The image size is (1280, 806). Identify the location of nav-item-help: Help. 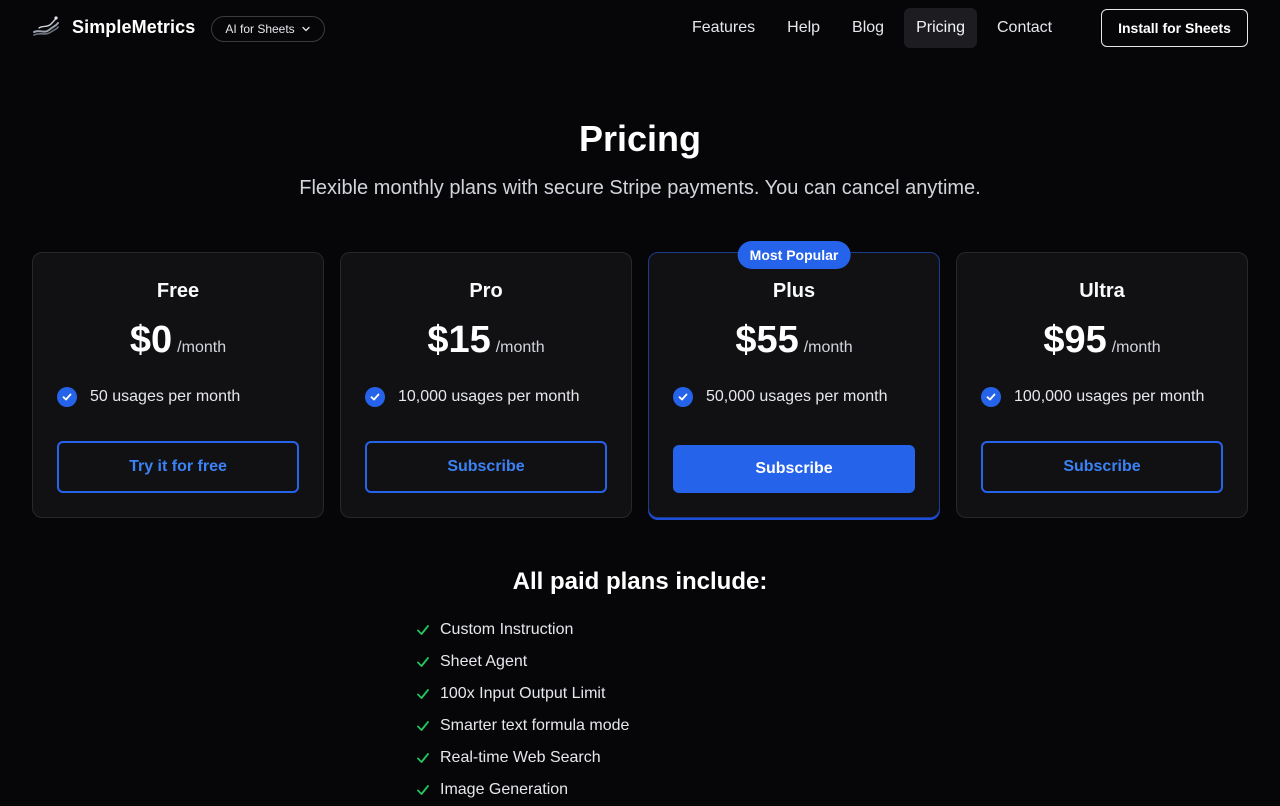
(803, 28).